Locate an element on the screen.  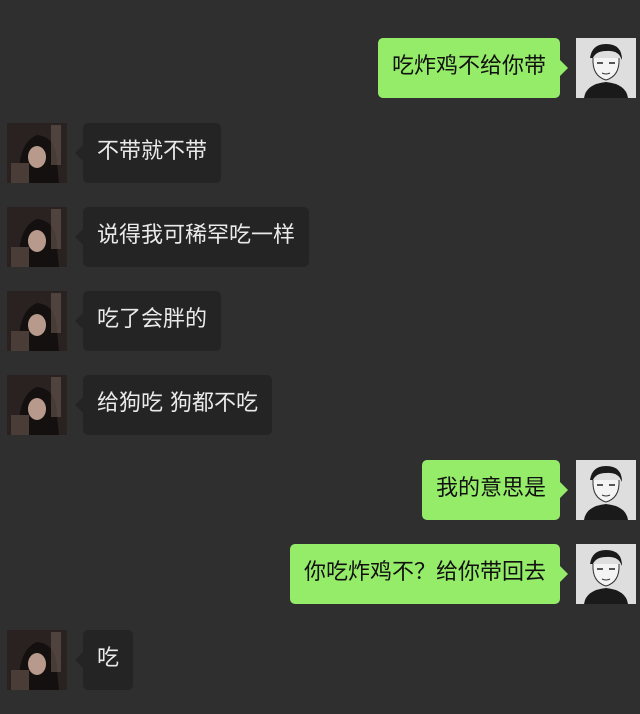
message-row-received: 吃了会胖的 is located at coordinates (111, 321).